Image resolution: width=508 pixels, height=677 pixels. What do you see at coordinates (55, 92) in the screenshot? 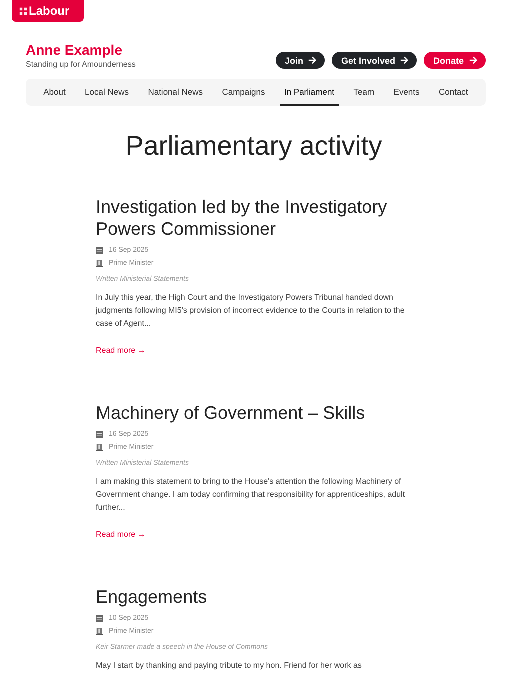
I see `nav-tab: About` at bounding box center [55, 92].